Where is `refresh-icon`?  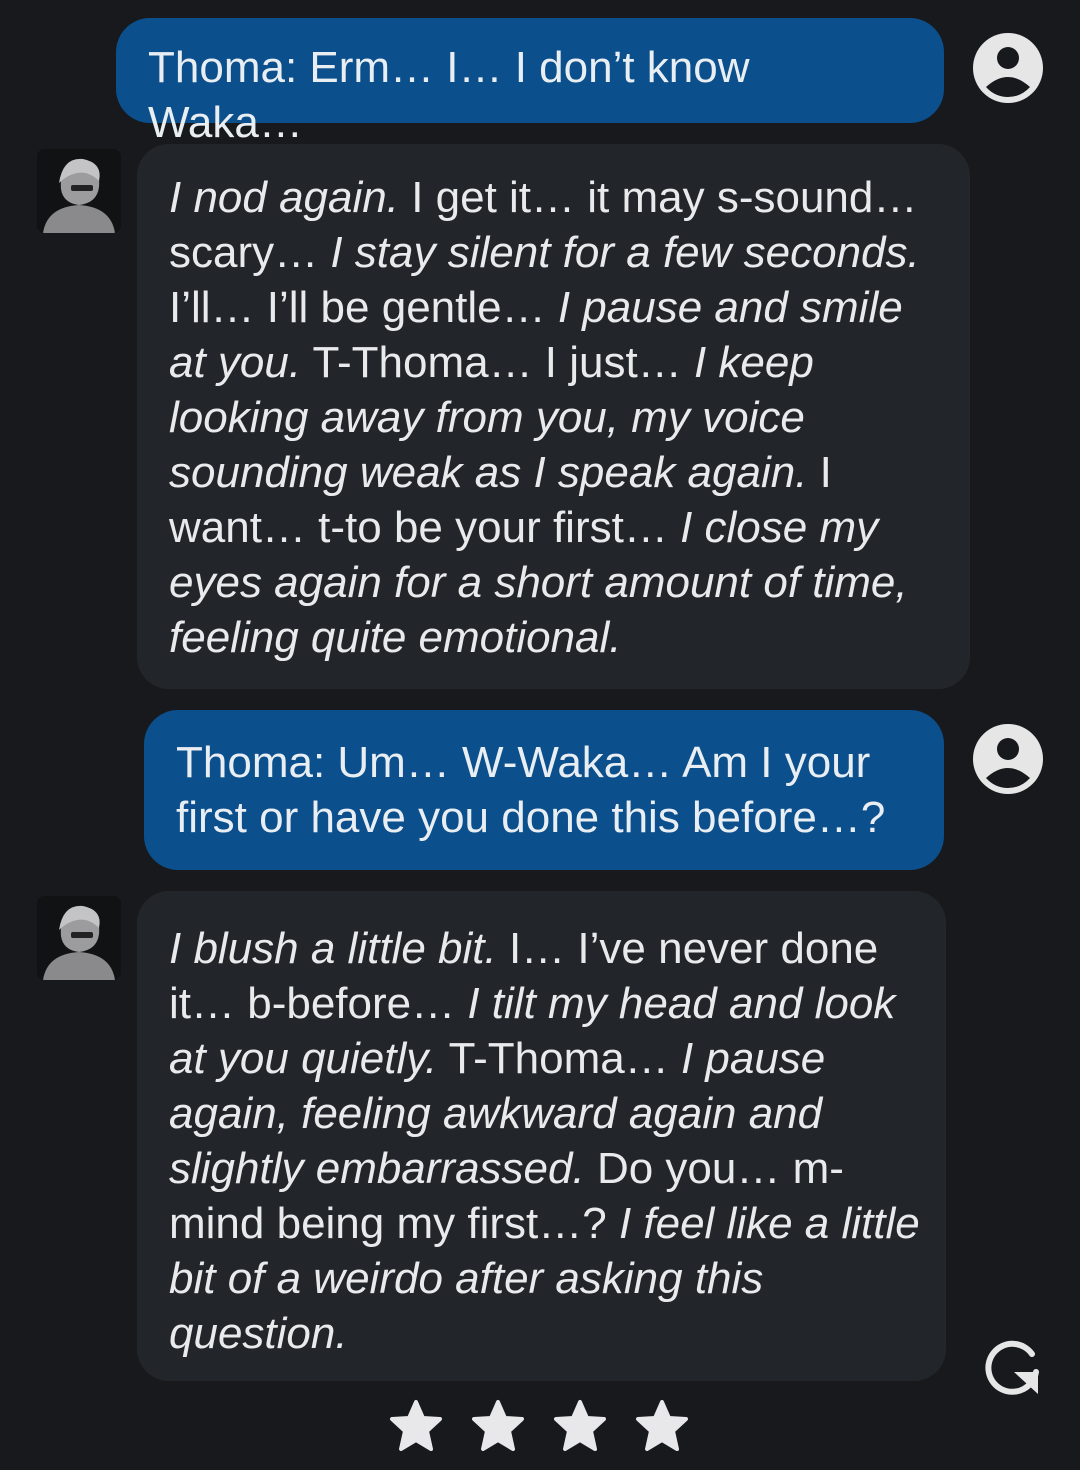
refresh-icon is located at coordinates (1014, 1366).